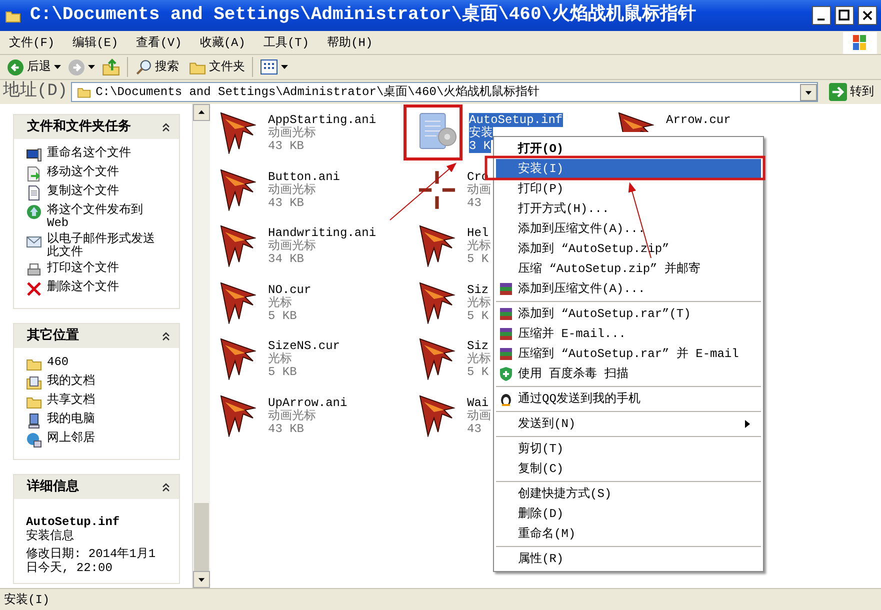 This screenshot has width=881, height=610. Describe the element at coordinates (304, 177) in the screenshot. I see `file-name: Button.ani` at that location.